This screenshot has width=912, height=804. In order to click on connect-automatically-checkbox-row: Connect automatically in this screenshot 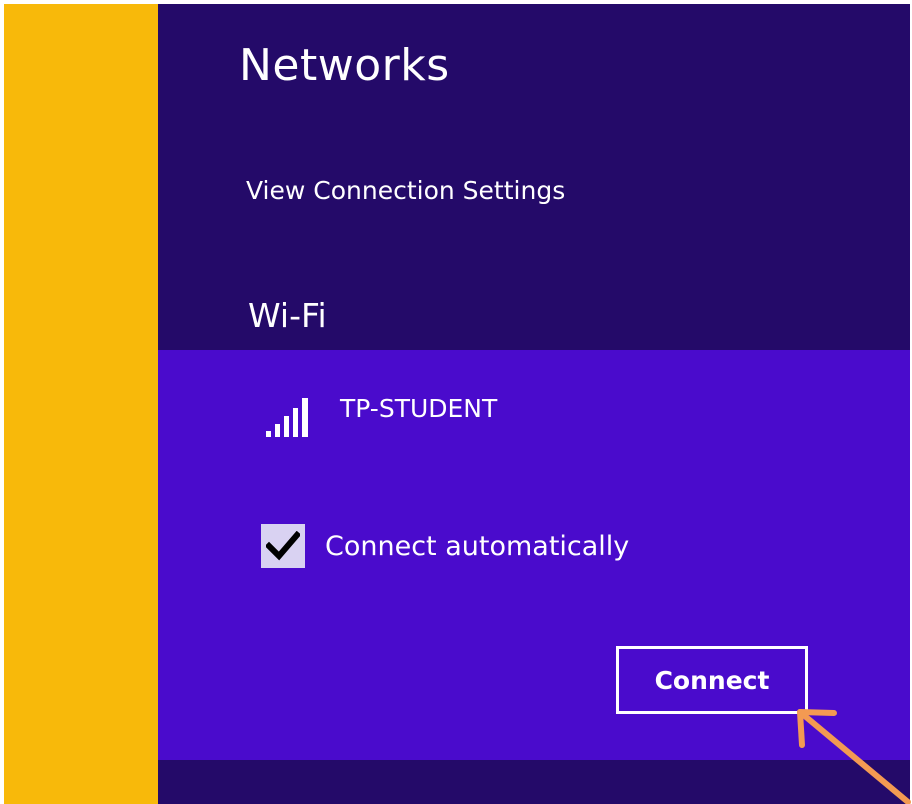, I will do `click(445, 546)`.